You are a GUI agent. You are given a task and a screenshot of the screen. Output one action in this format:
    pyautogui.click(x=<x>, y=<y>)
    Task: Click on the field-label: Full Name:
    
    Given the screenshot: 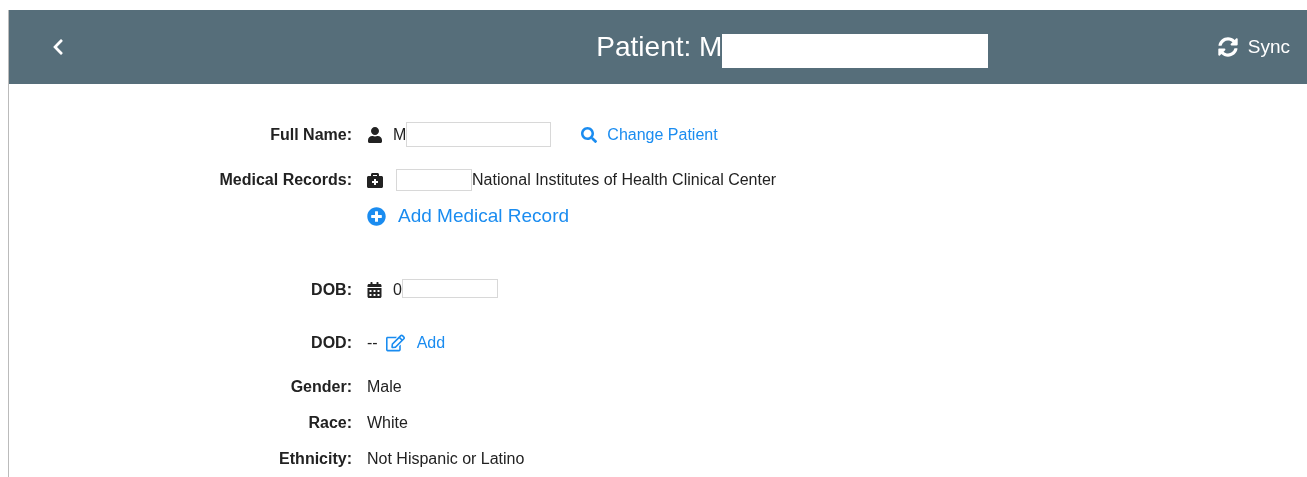 What is the action you would take?
    pyautogui.click(x=310, y=134)
    